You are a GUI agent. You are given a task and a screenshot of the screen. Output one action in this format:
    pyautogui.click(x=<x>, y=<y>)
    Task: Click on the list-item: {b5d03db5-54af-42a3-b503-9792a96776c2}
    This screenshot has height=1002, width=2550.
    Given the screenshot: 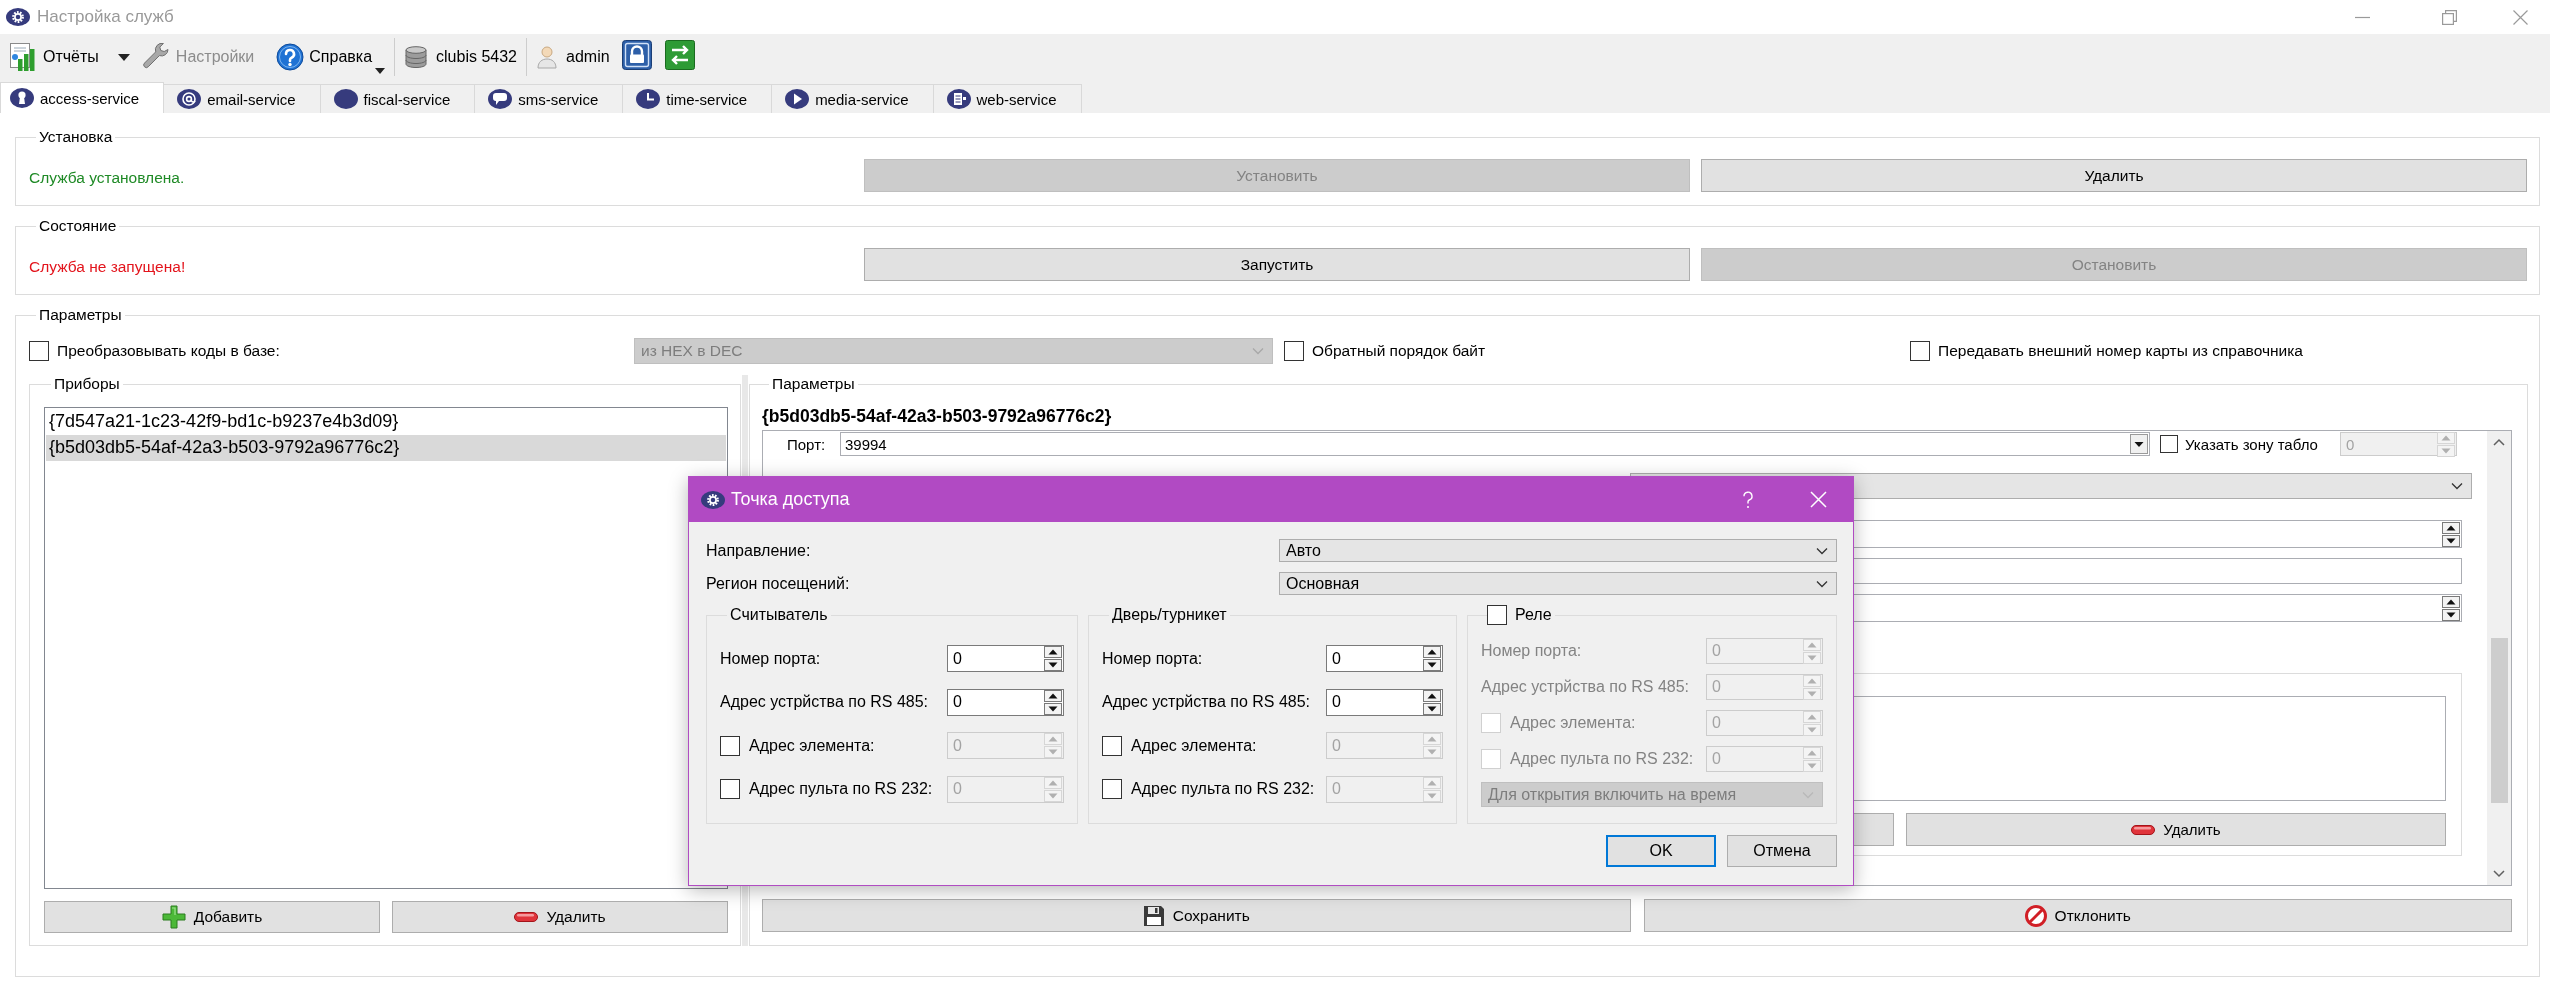 What is the action you would take?
    pyautogui.click(x=386, y=447)
    